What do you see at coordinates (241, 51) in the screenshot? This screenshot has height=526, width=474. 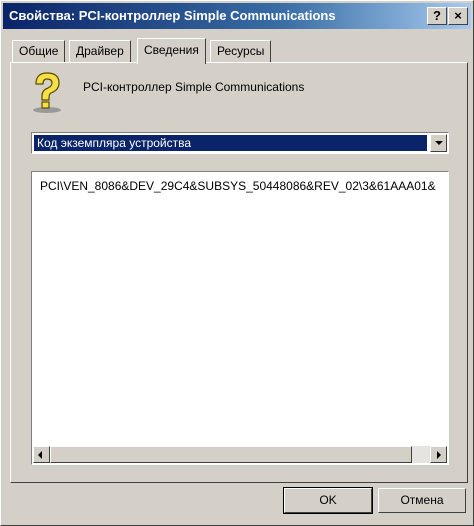 I see `tab-resources: Ресурсы` at bounding box center [241, 51].